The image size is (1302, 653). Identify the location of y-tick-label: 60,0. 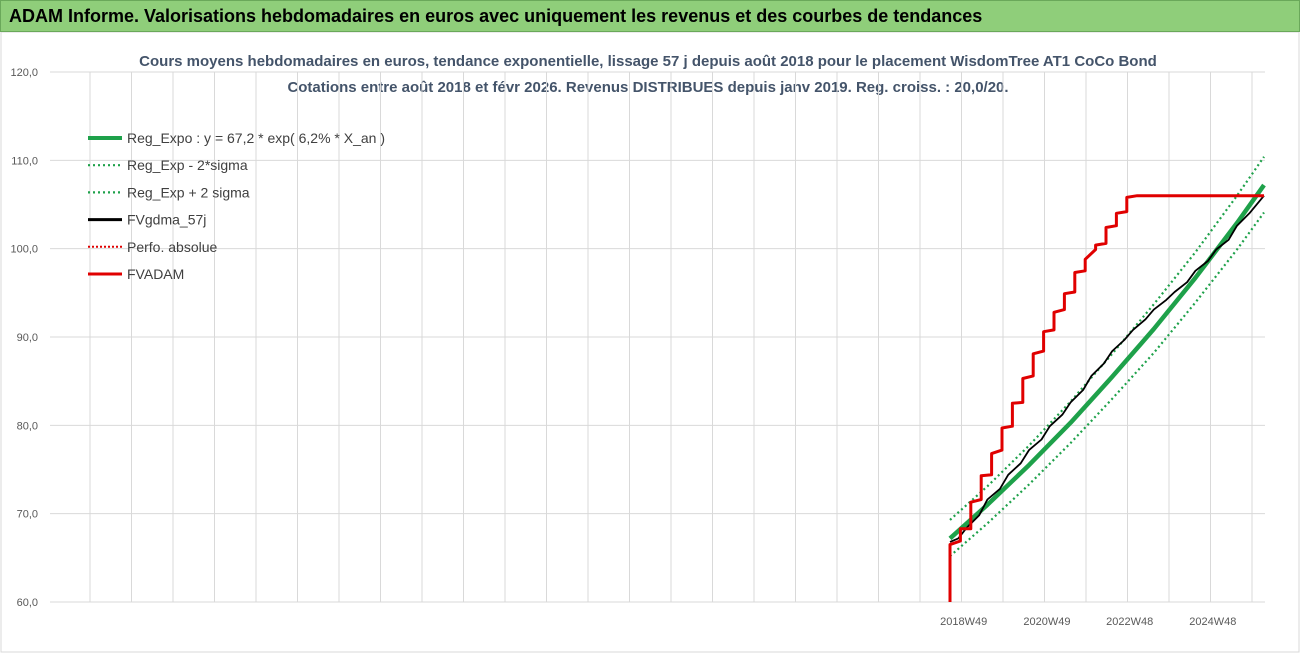
(27, 603).